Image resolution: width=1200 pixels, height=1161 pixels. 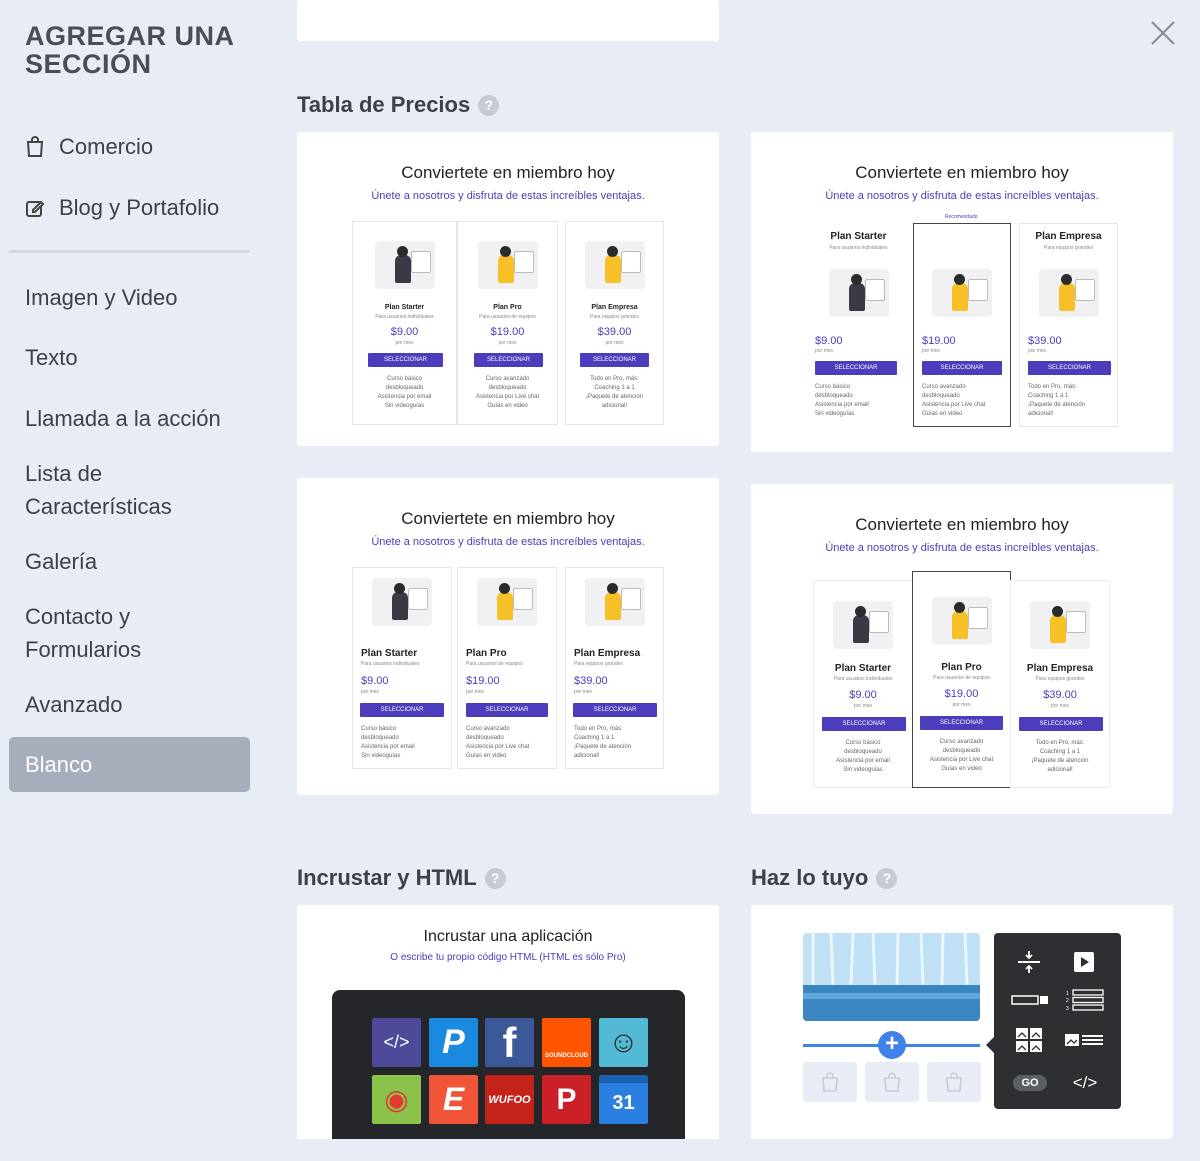 What do you see at coordinates (891, 977) in the screenshot?
I see `glacier-art` at bounding box center [891, 977].